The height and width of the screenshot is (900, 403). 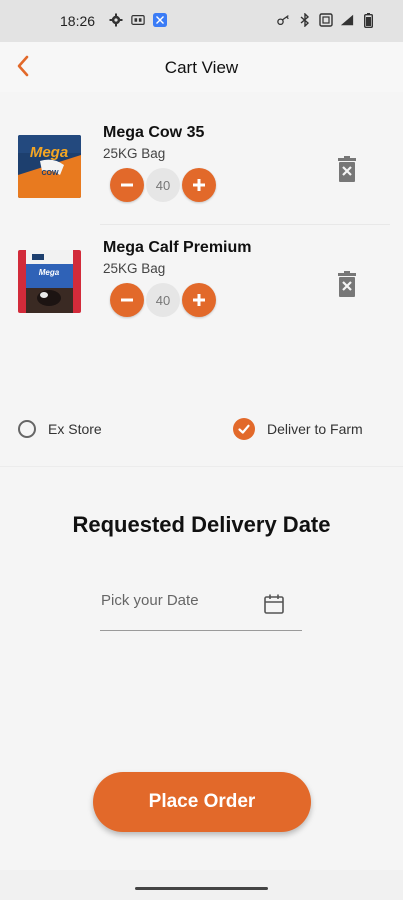 What do you see at coordinates (49, 166) in the screenshot?
I see `mega-cow-bag-image: COW Mega` at bounding box center [49, 166].